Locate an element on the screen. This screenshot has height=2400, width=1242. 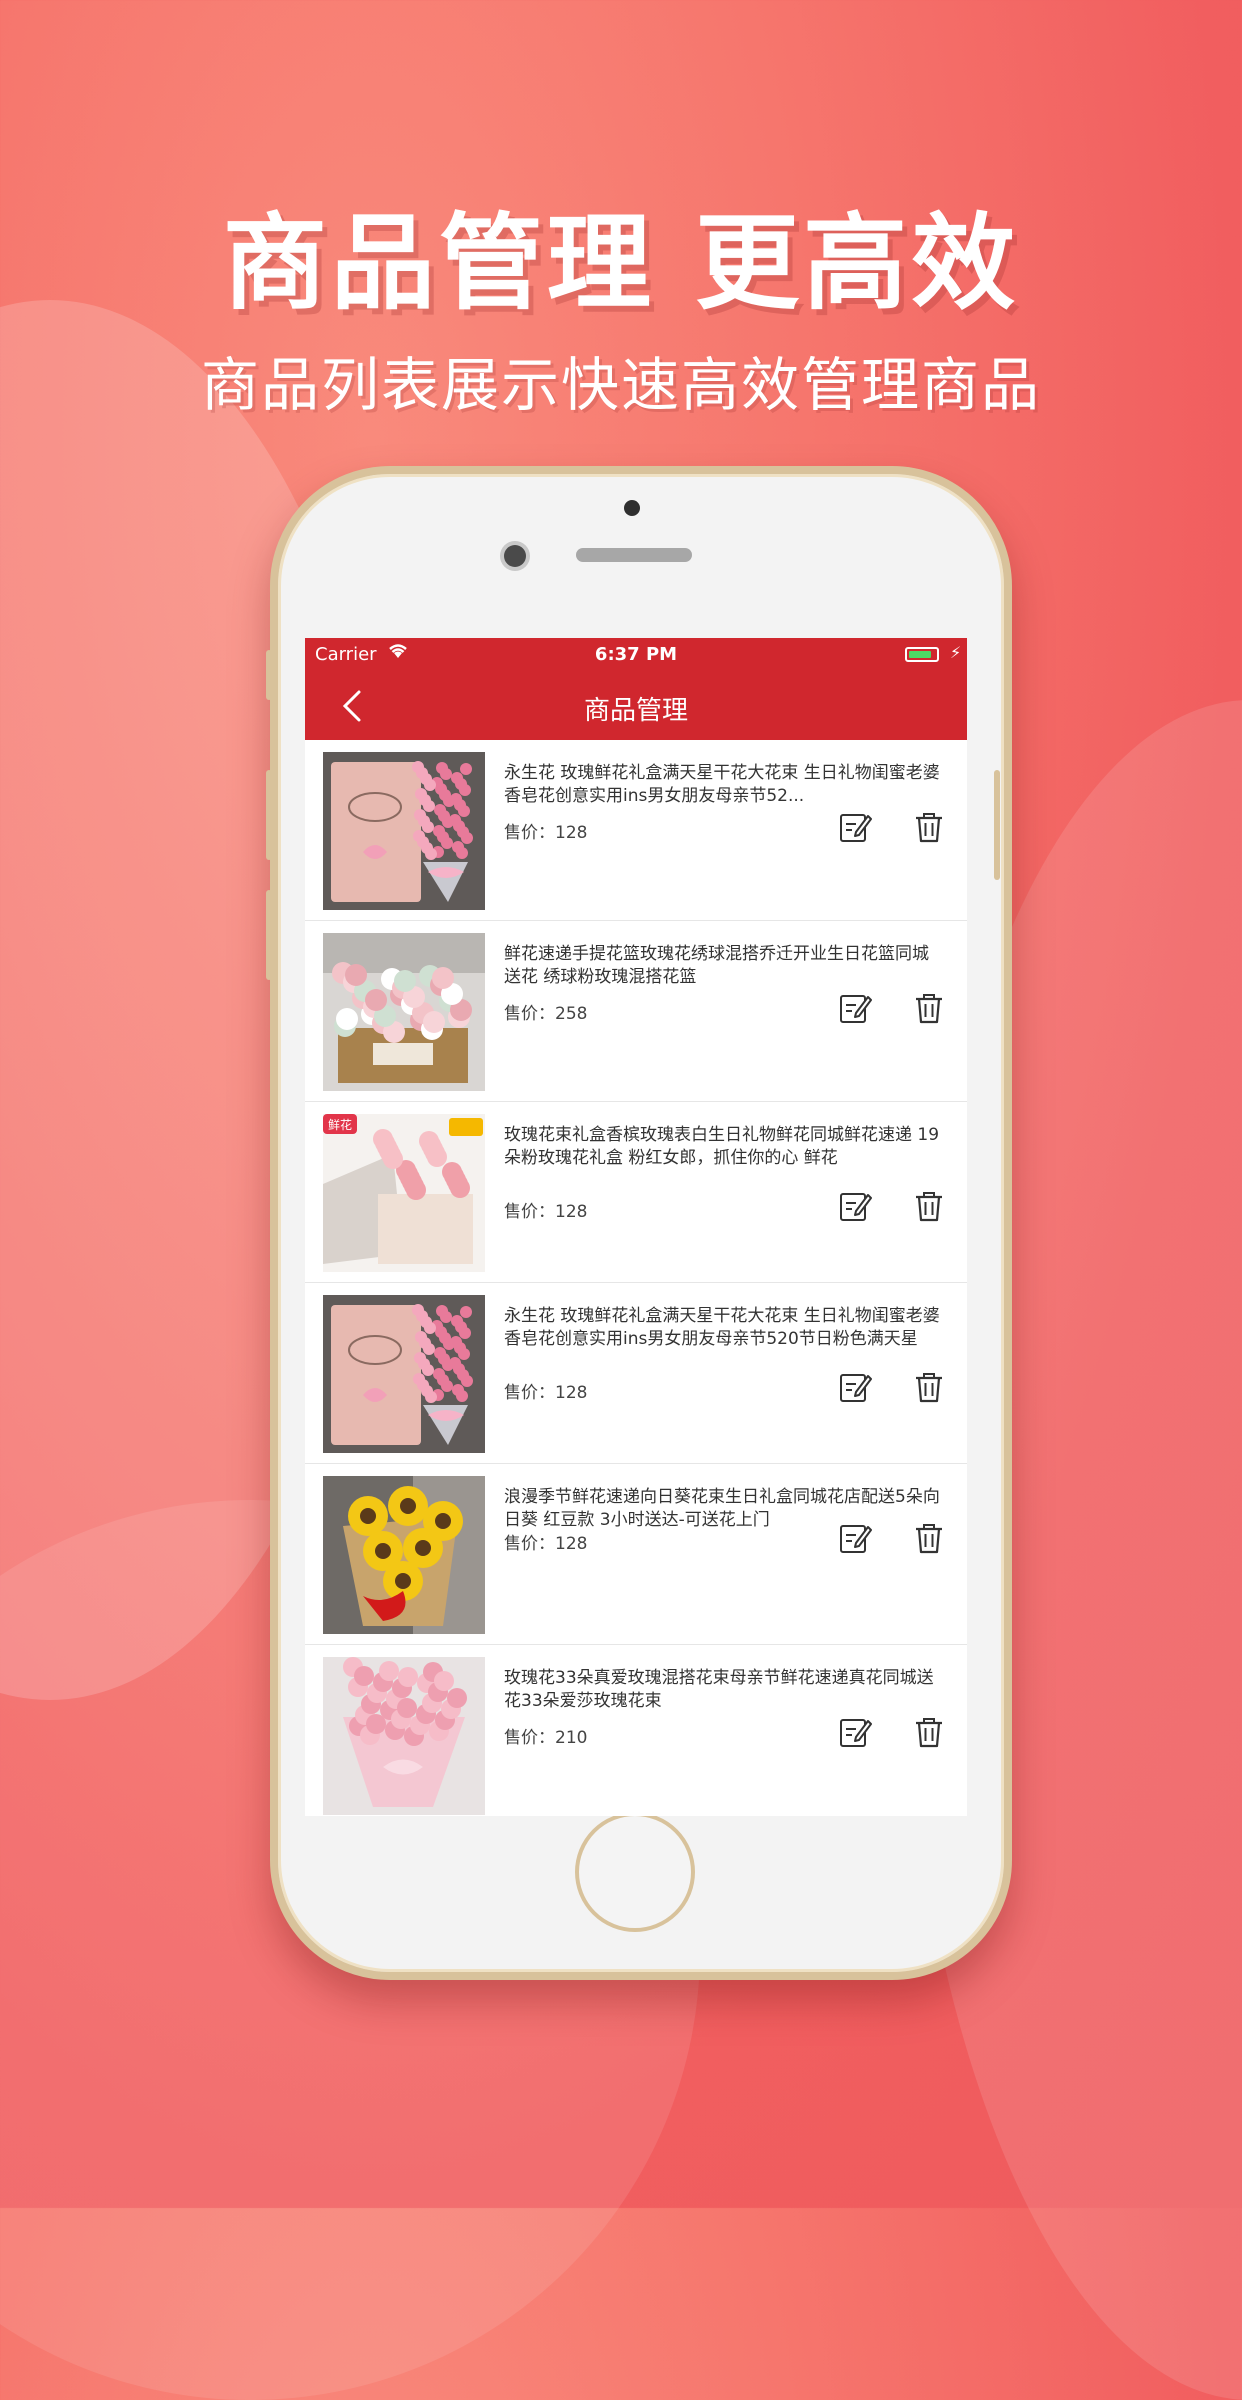
battery-icon is located at coordinates (922, 654).